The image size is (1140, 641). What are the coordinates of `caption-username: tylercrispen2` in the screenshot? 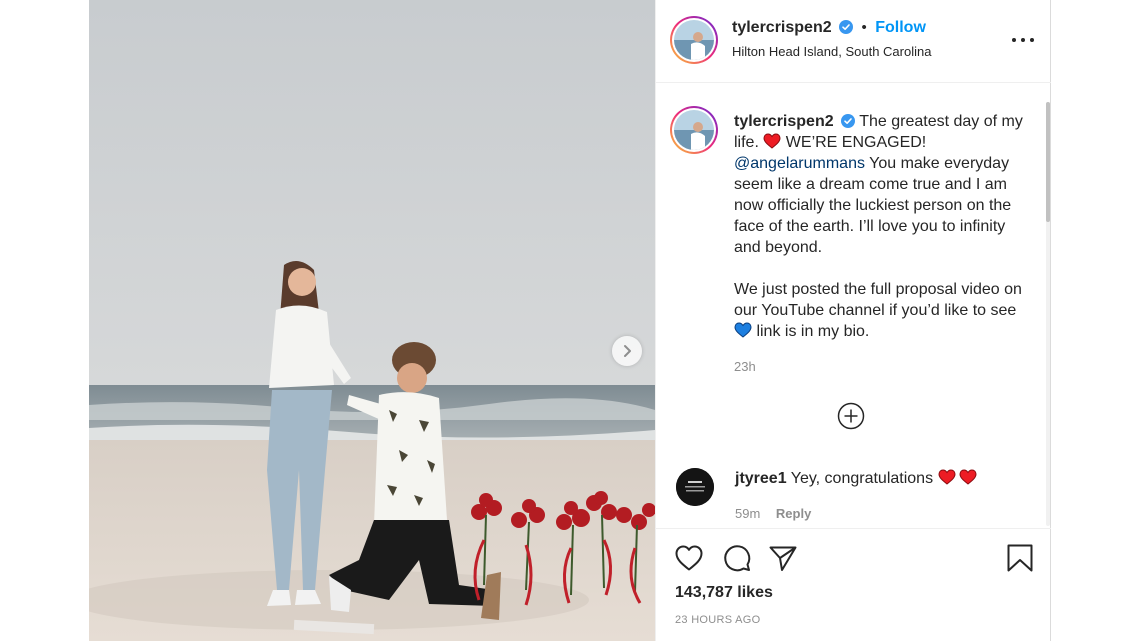 It's located at (784, 121).